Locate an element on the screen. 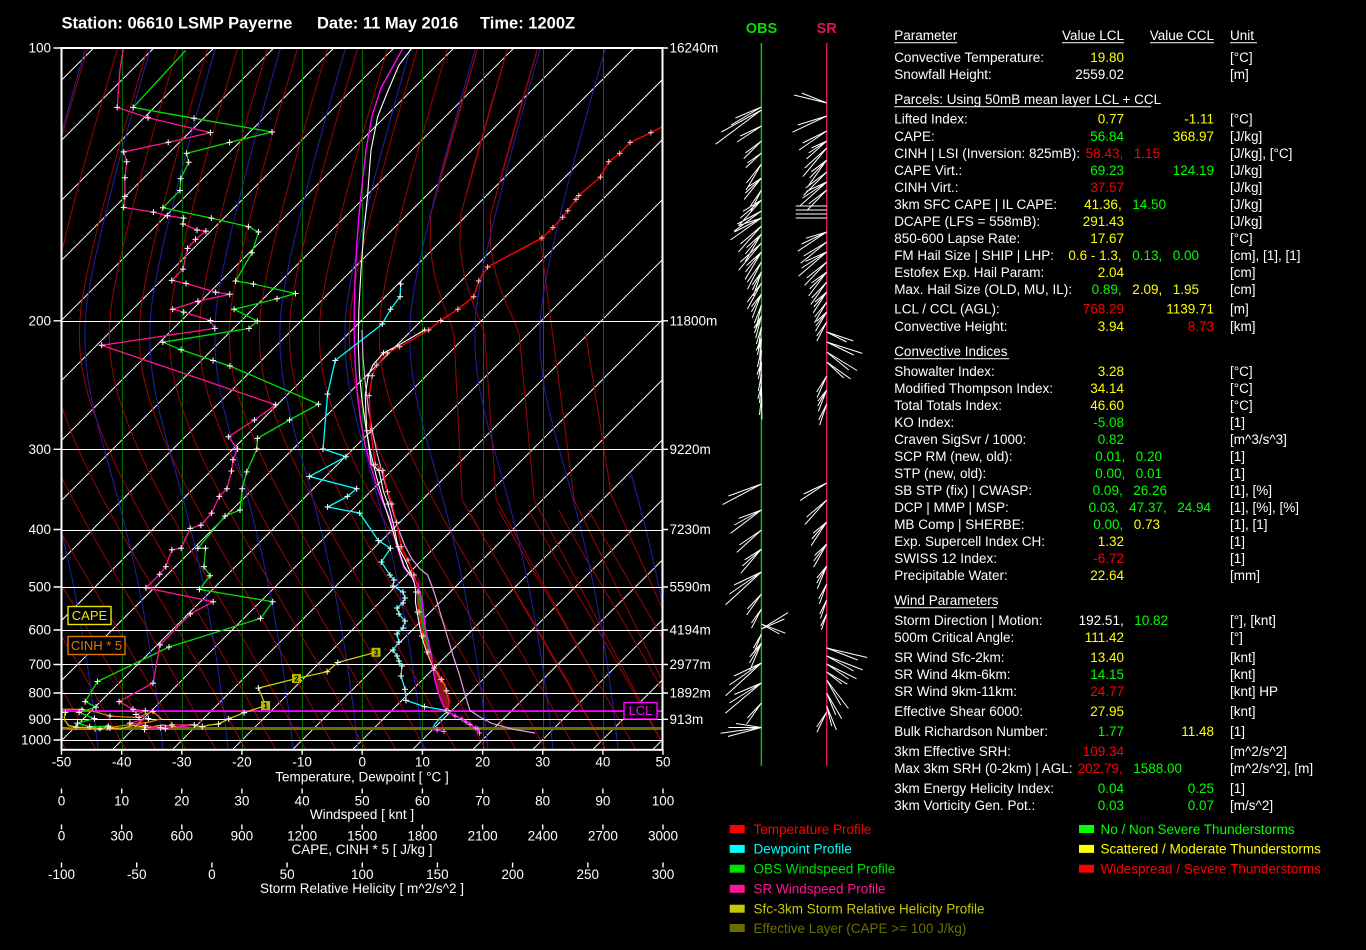 The height and width of the screenshot is (950, 1366). svg-text: [mm] is located at coordinates (1245, 575).